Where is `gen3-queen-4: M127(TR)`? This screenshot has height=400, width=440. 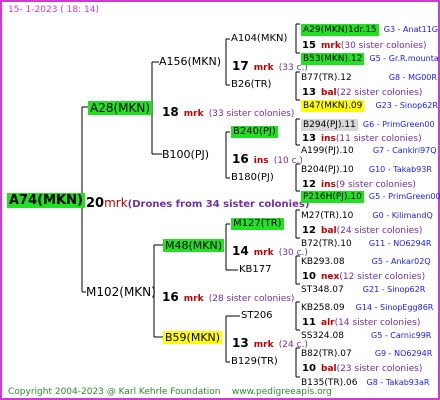 gen3-queen-4: M127(TR) is located at coordinates (257, 224).